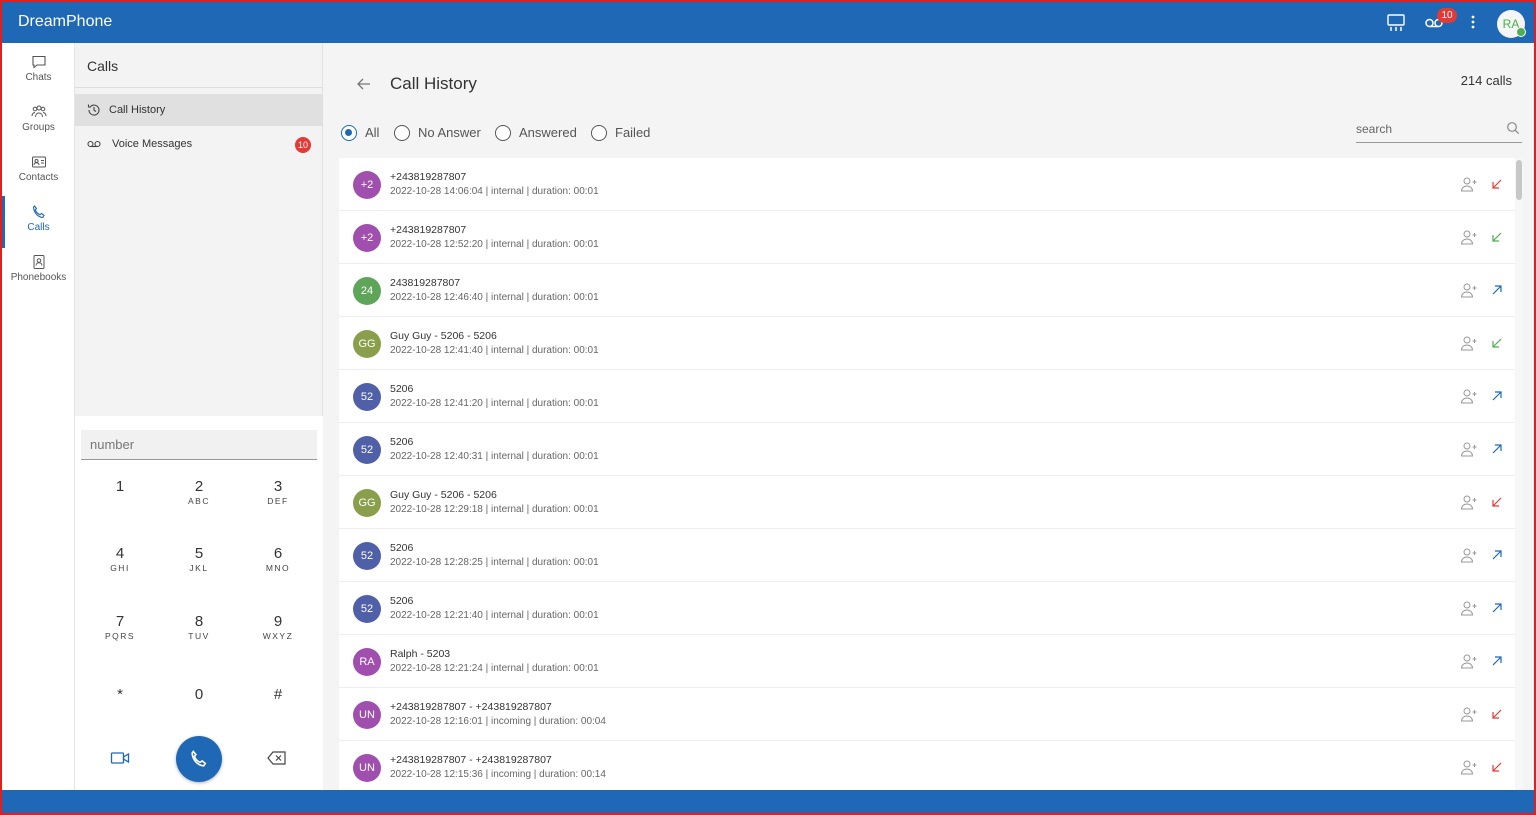  I want to click on dialpad-icon, so click(1396, 22).